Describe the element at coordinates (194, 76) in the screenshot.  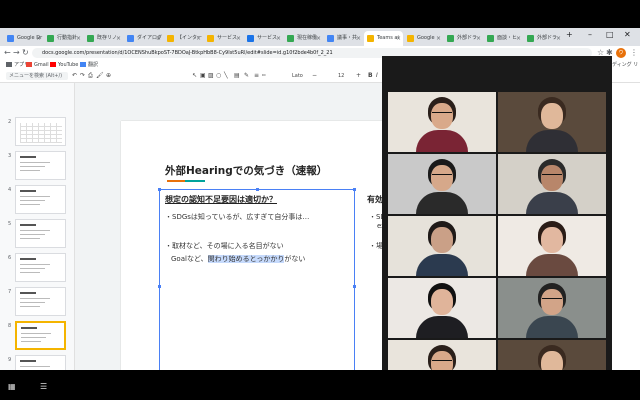
I see `select-icon: ↖` at that location.